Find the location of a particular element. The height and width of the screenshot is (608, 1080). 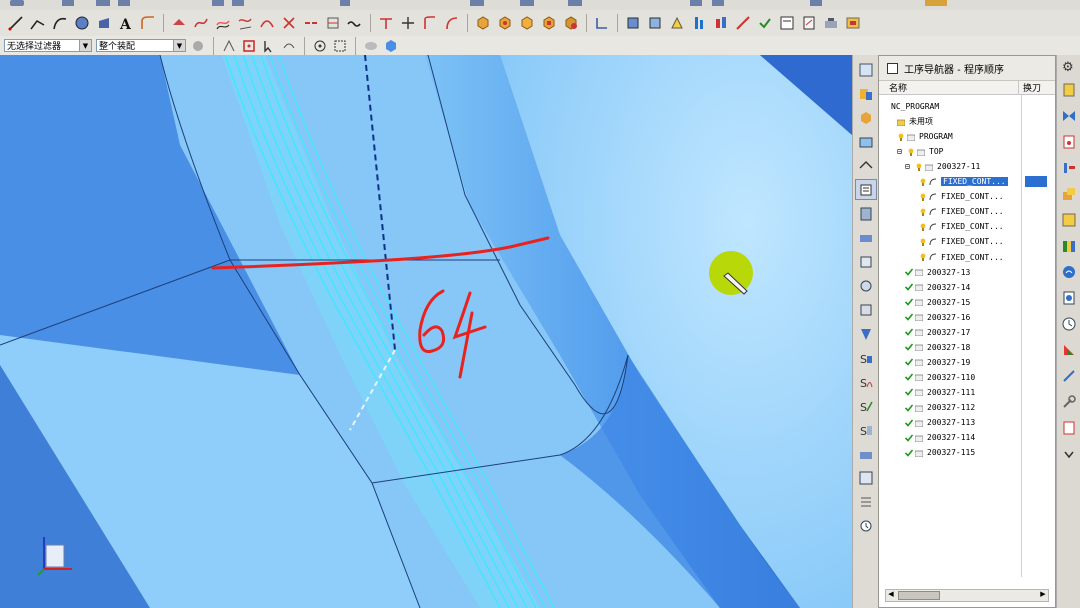

settings-gear-icon: ⚙ is located at coordinates (1068, 67).